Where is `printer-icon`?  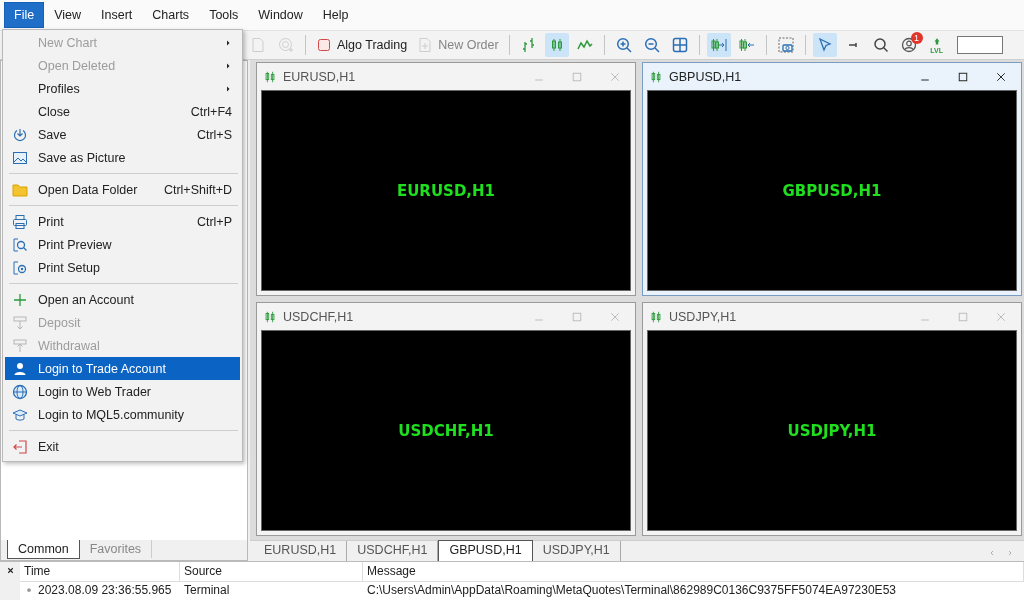 printer-icon is located at coordinates (20, 221).